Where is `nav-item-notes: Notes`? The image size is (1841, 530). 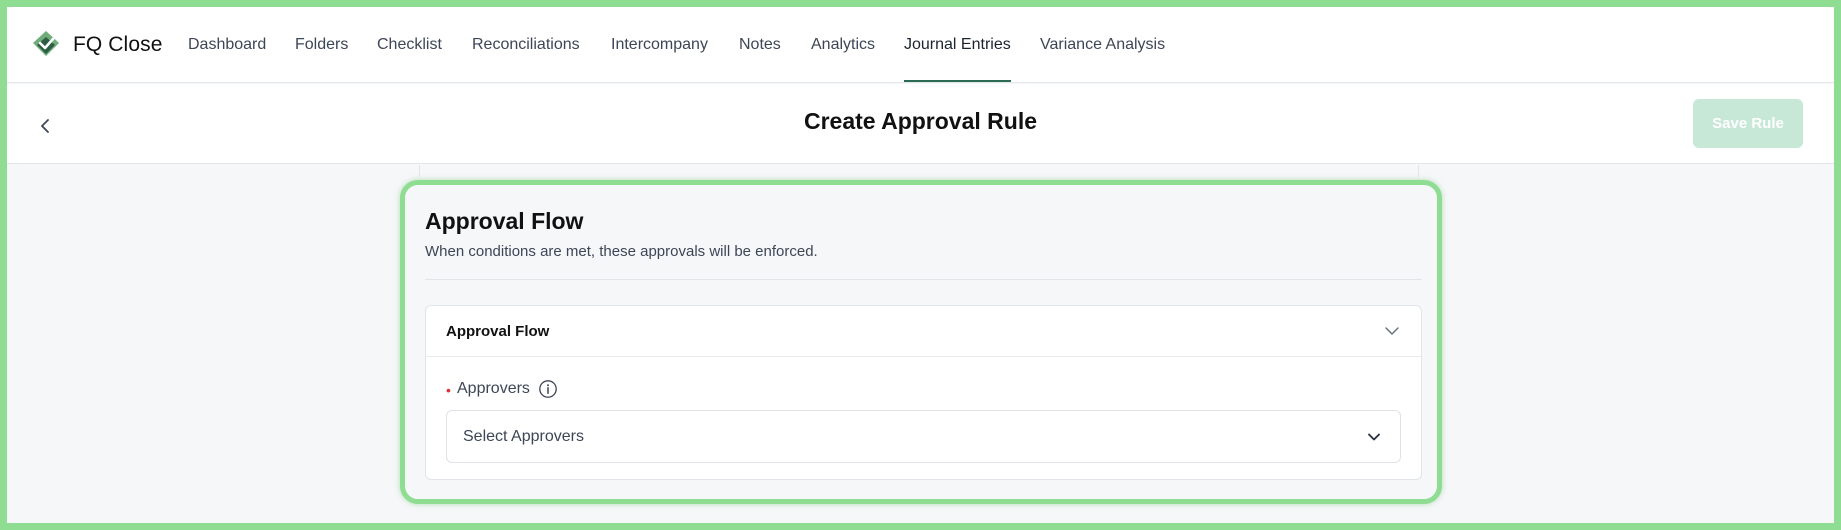 nav-item-notes: Notes is located at coordinates (760, 45).